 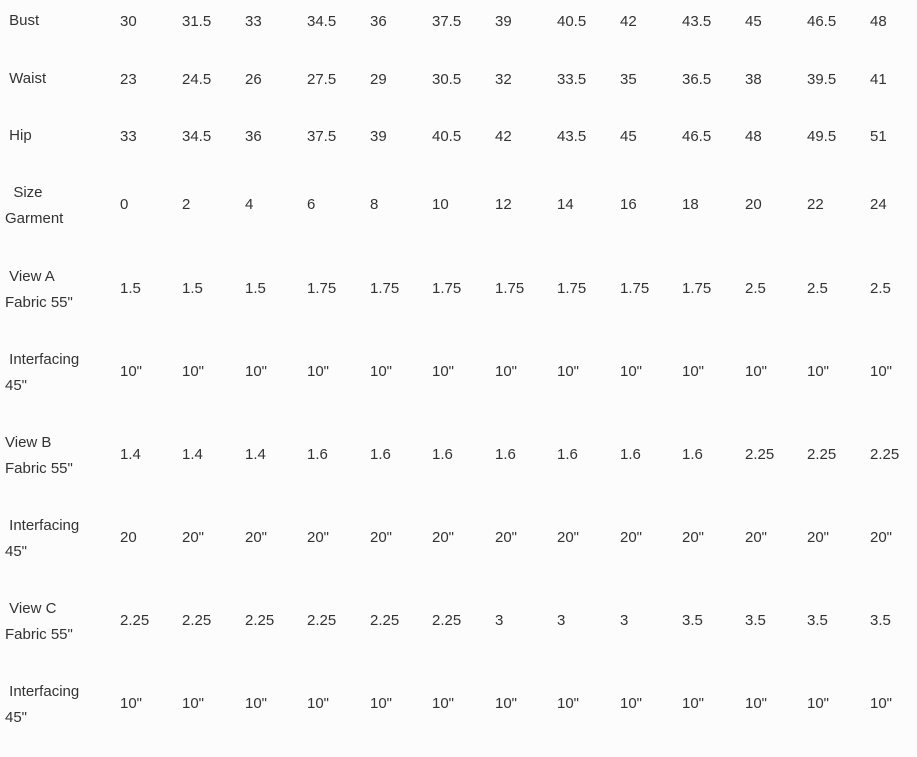 What do you see at coordinates (878, 136) in the screenshot?
I see `table-cell: 51` at bounding box center [878, 136].